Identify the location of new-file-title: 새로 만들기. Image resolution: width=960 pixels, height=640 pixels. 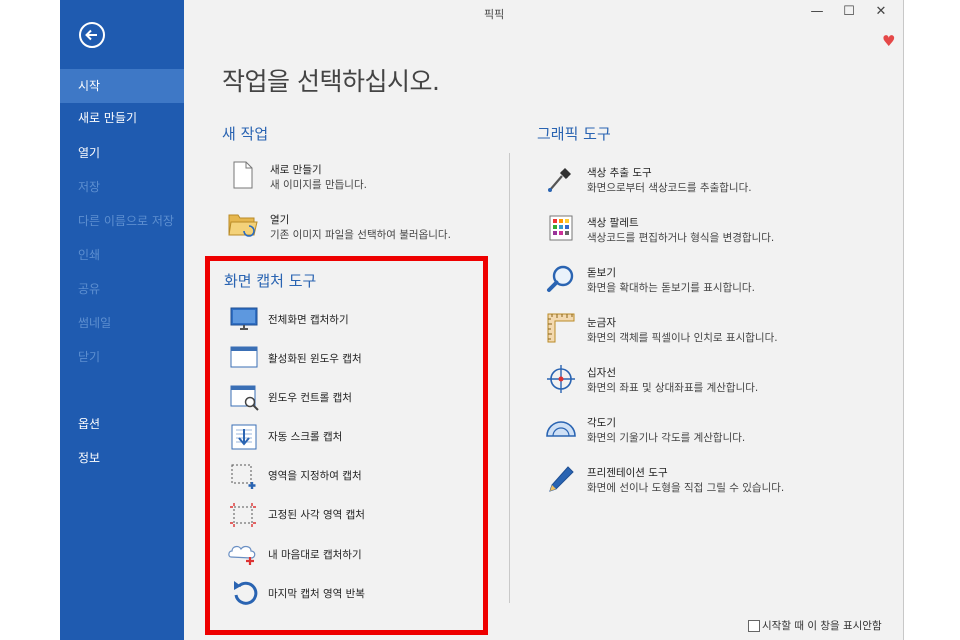
(296, 169).